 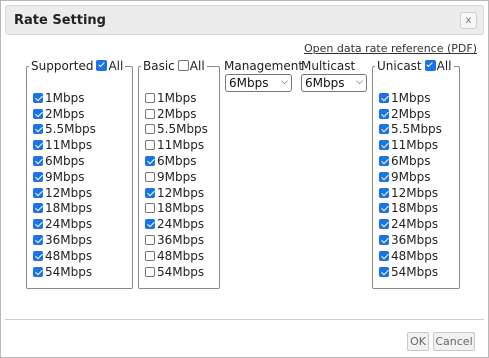 I want to click on rate-label: 11Mbps, so click(x=181, y=145).